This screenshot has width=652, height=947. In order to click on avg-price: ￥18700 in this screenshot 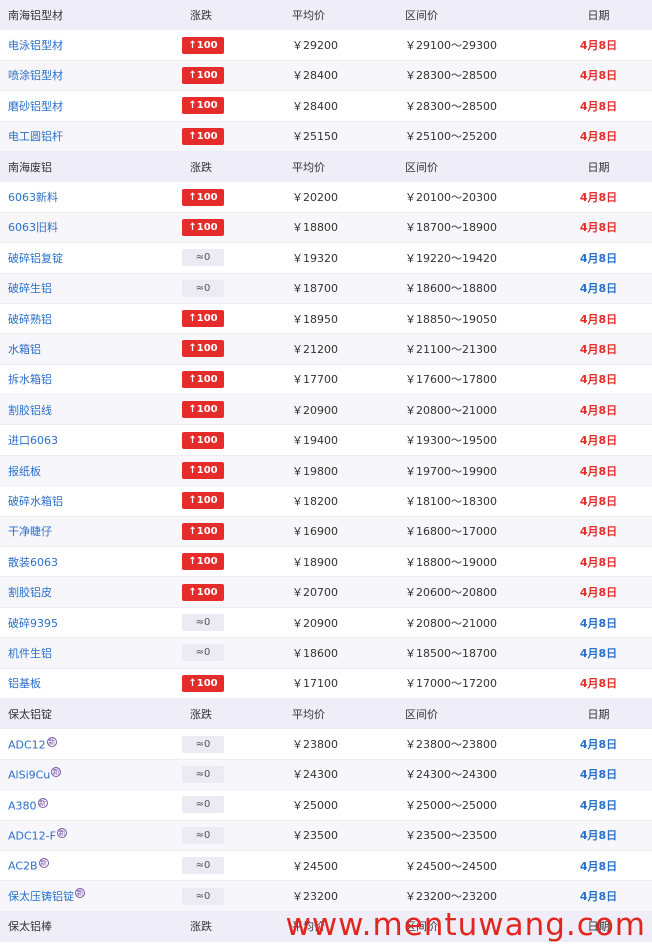, I will do `click(315, 289)`.